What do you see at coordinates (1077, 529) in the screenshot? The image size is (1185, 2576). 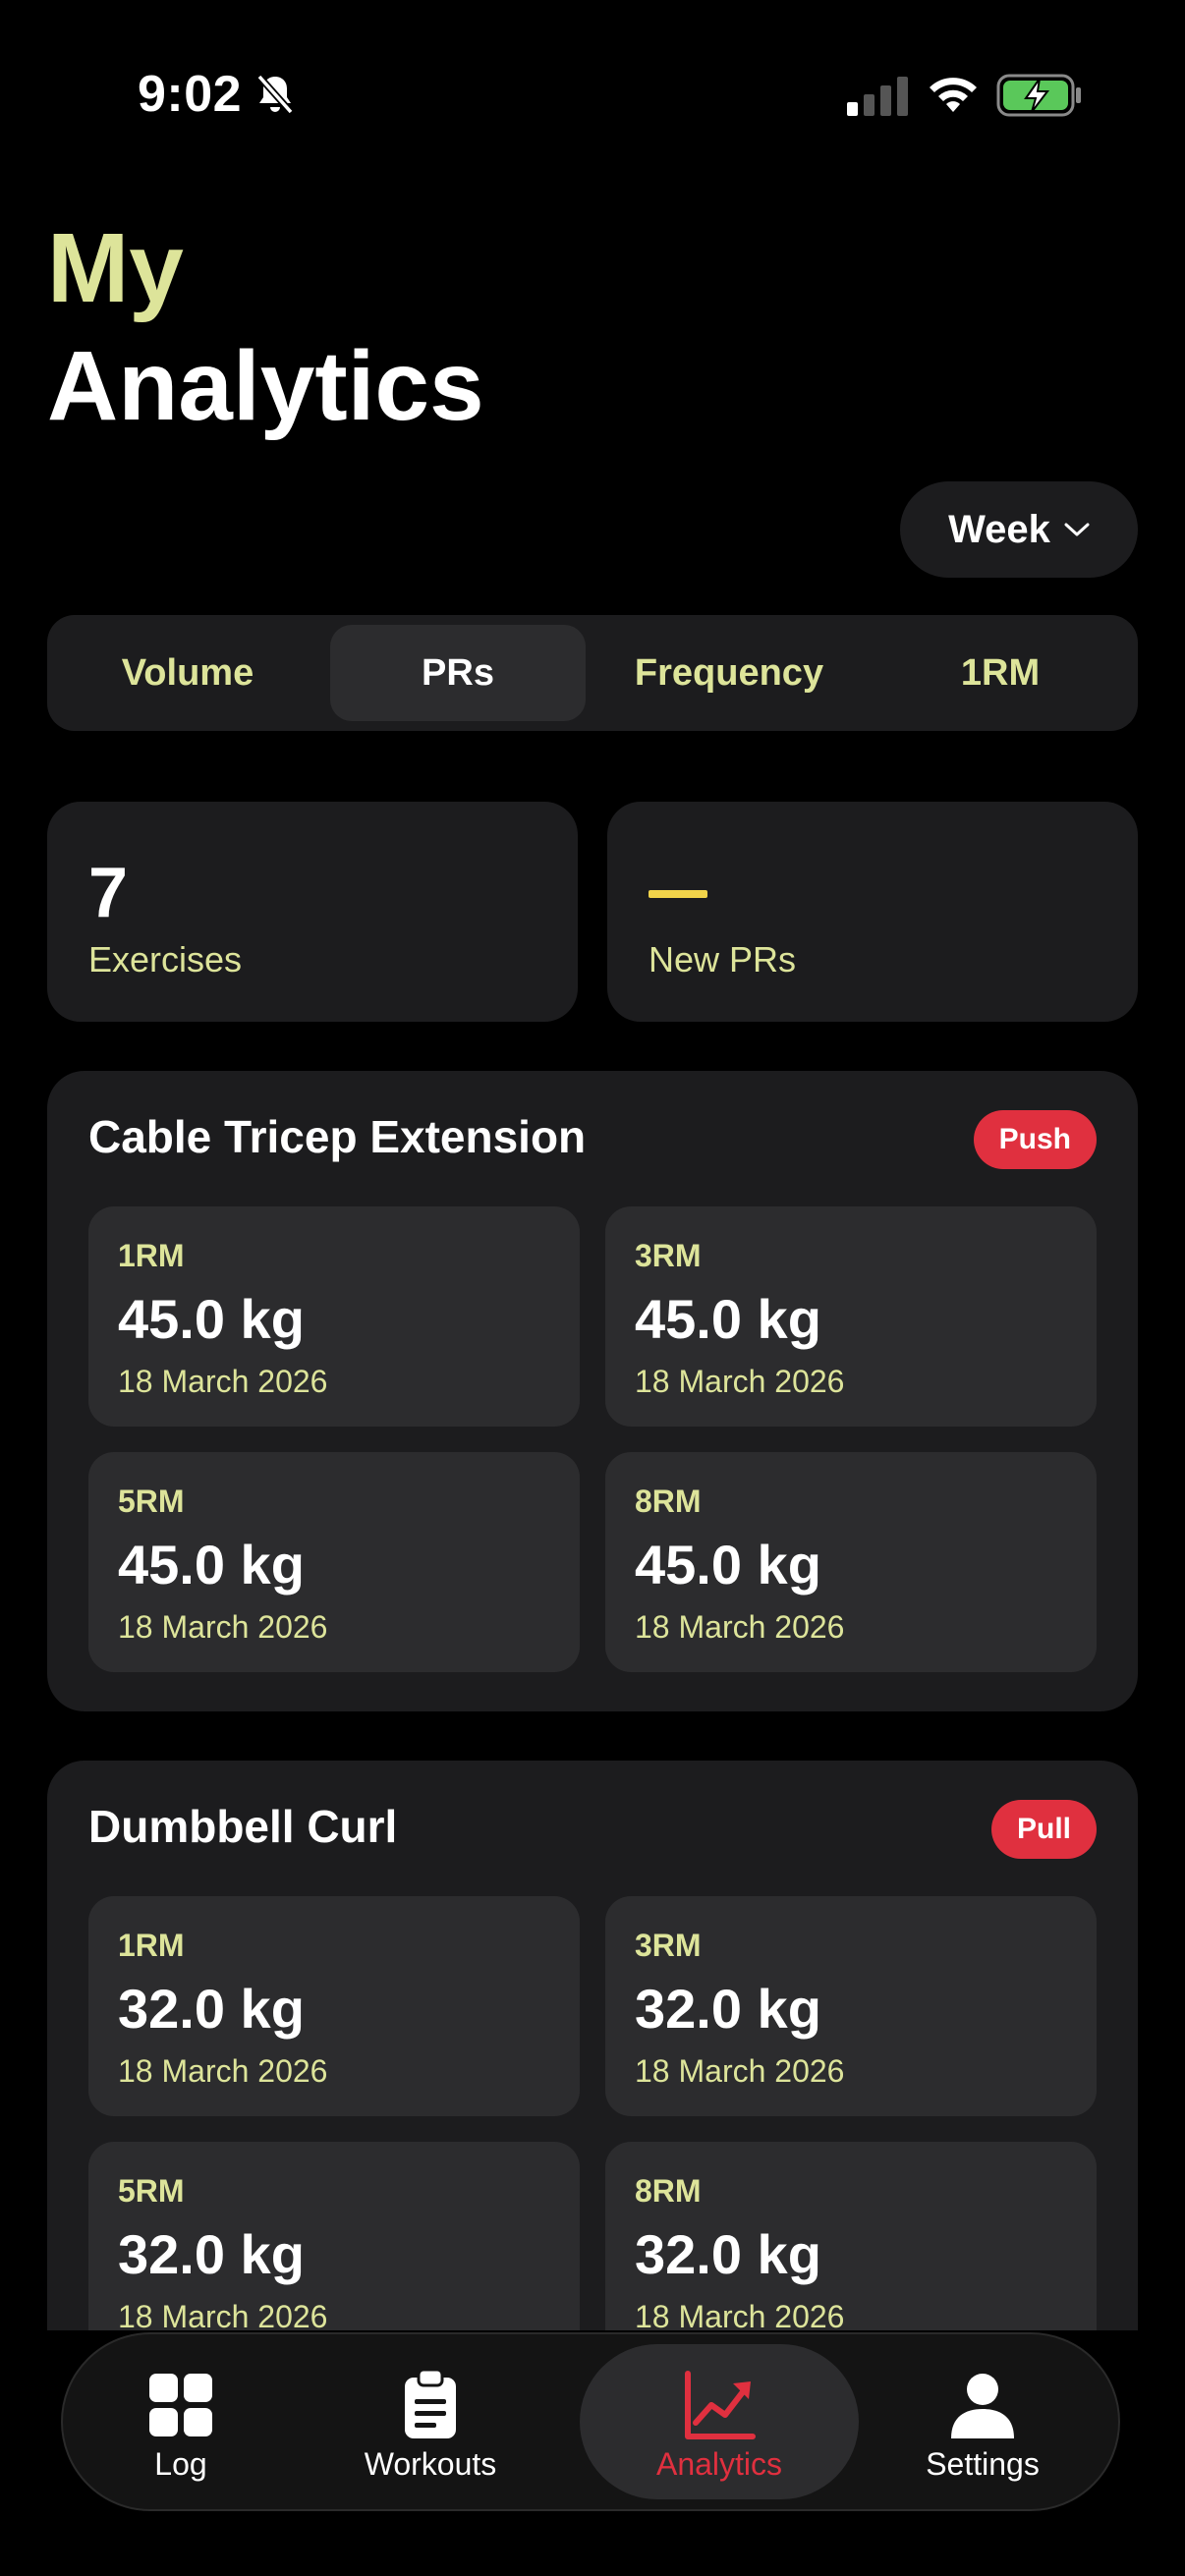 I see `chevron-down-icon` at bounding box center [1077, 529].